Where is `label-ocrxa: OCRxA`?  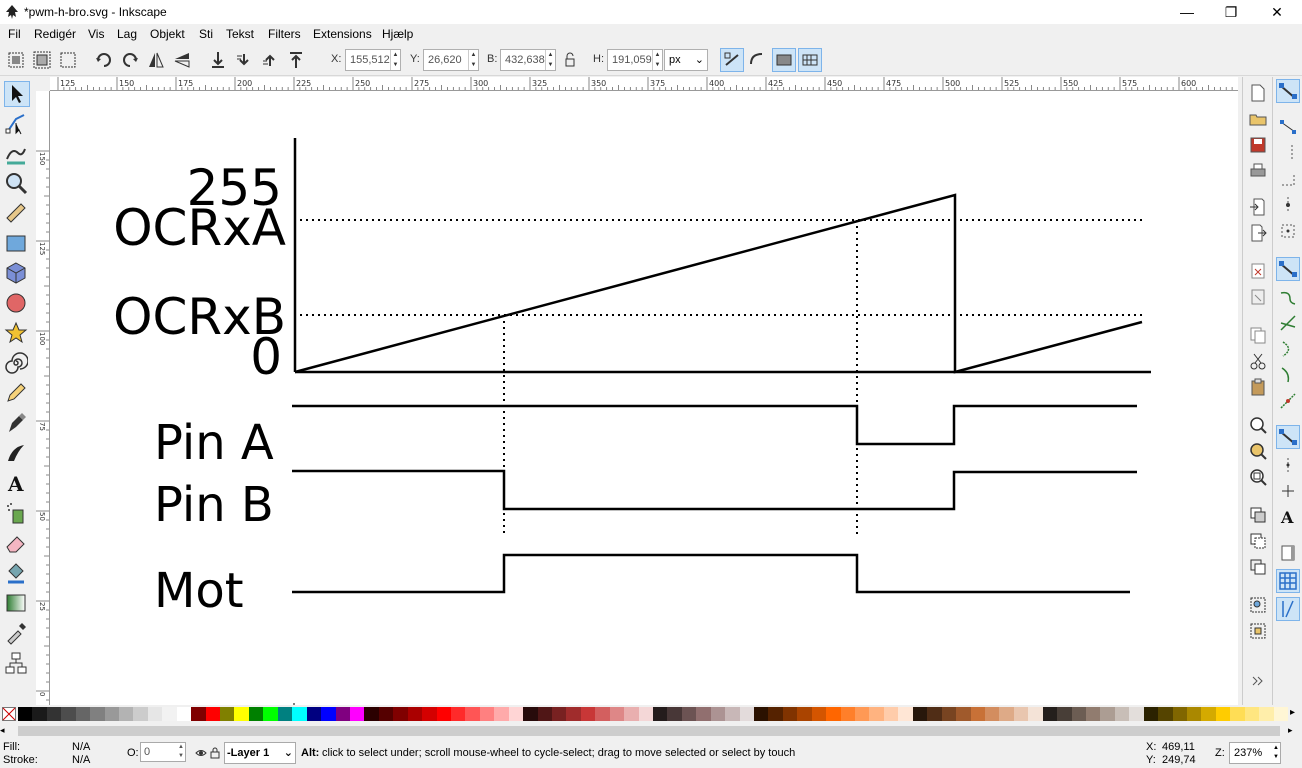 label-ocrxa: OCRxA is located at coordinates (199, 228).